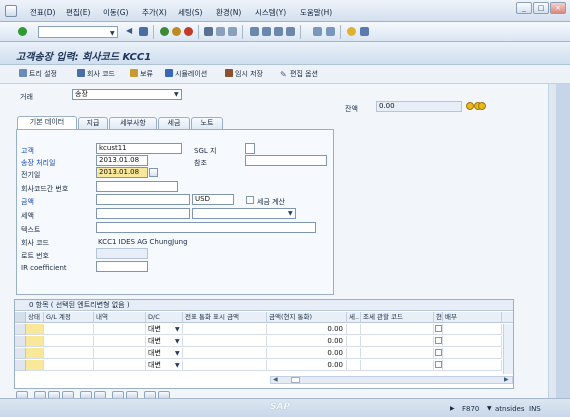 Image resolution: width=570 pixels, height=417 pixels. What do you see at coordinates (317, 31) in the screenshot?
I see `new-session-icon` at bounding box center [317, 31].